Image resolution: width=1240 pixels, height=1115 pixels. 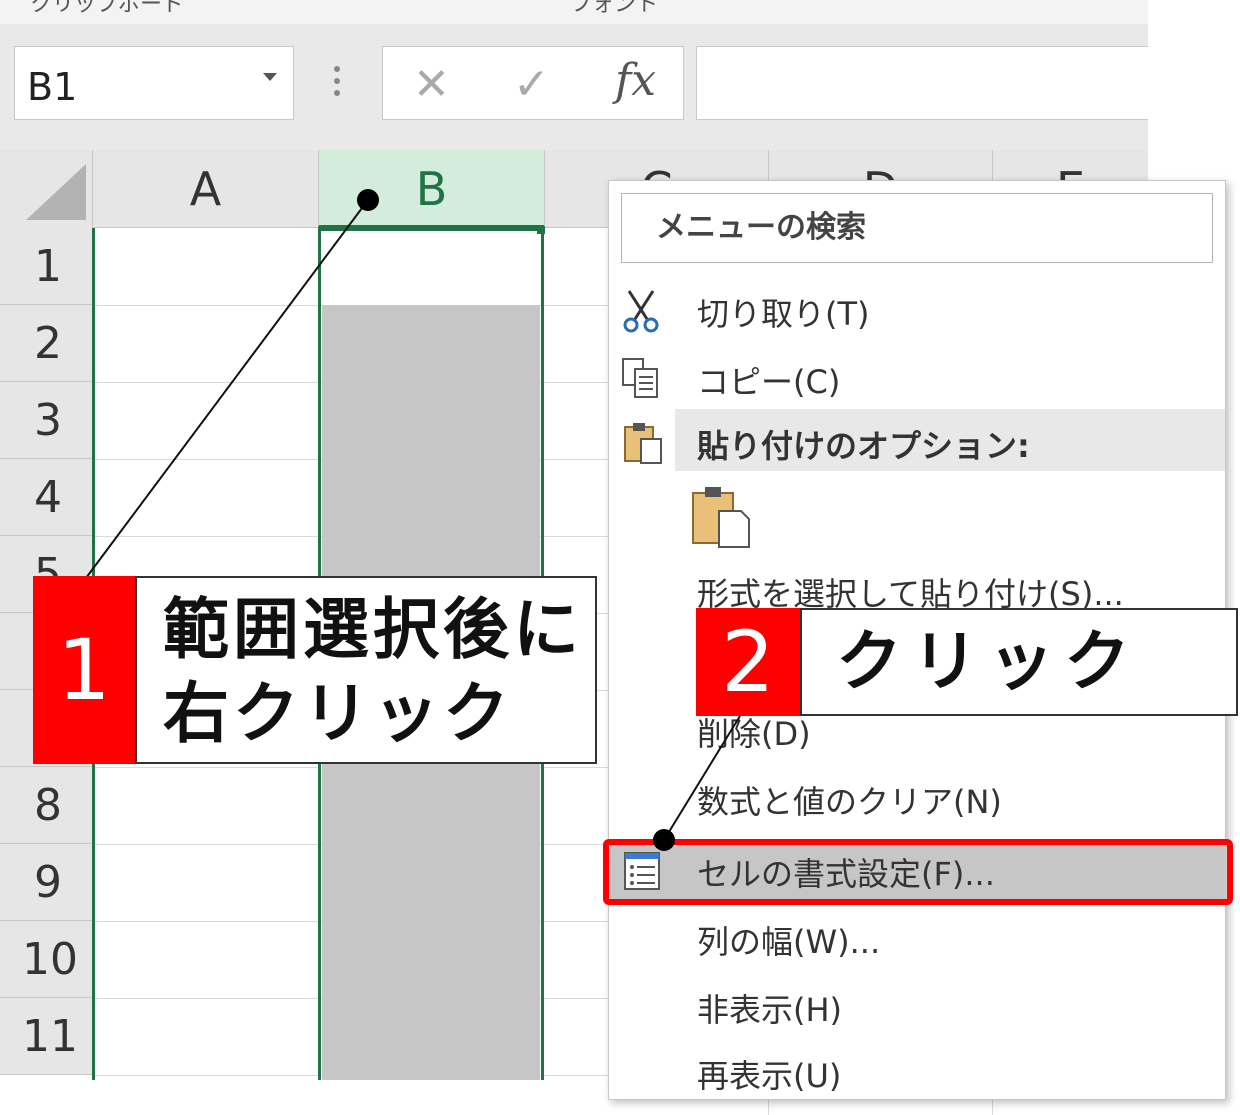 I want to click on callout-step-1-line2: 右クリック, so click(x=338, y=713).